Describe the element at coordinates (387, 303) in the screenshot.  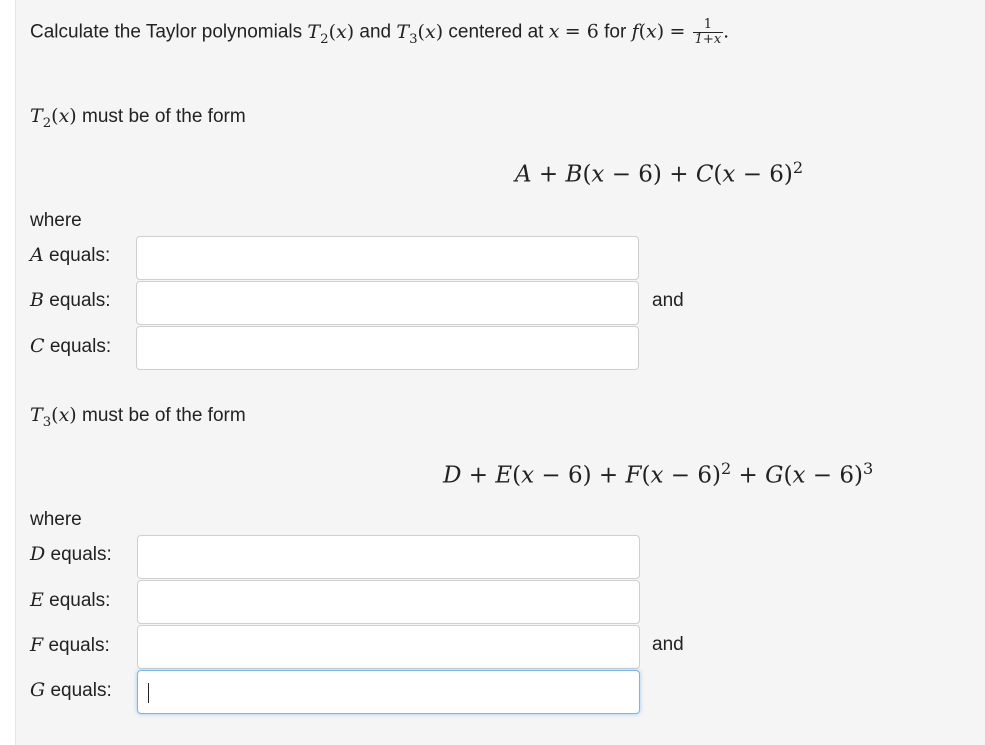
I see `b-answer-input` at that location.